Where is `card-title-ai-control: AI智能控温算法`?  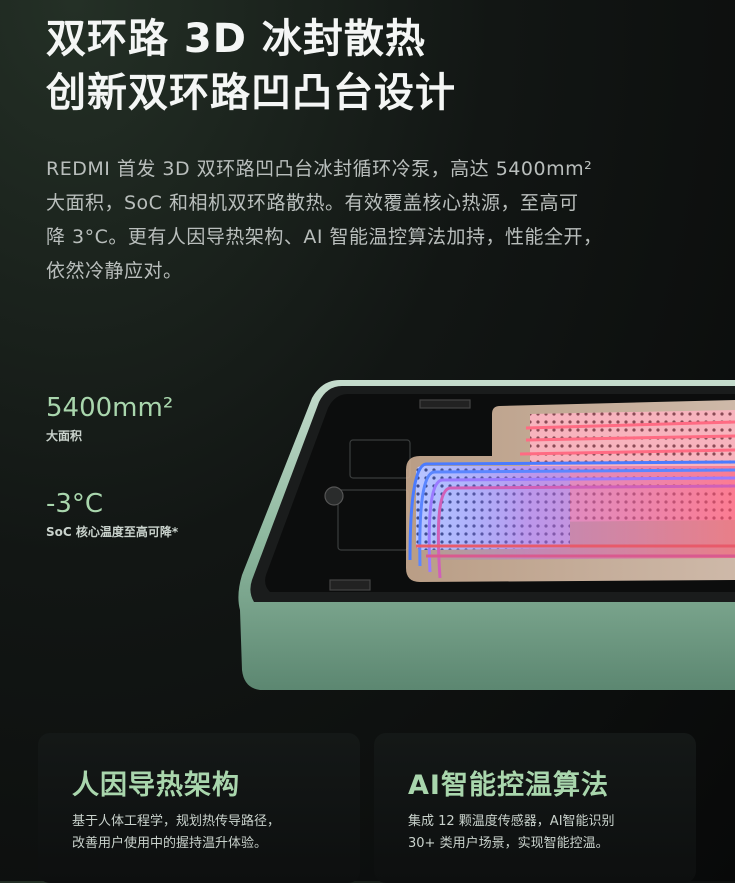
card-title-ai-control: AI智能控温算法 is located at coordinates (508, 785).